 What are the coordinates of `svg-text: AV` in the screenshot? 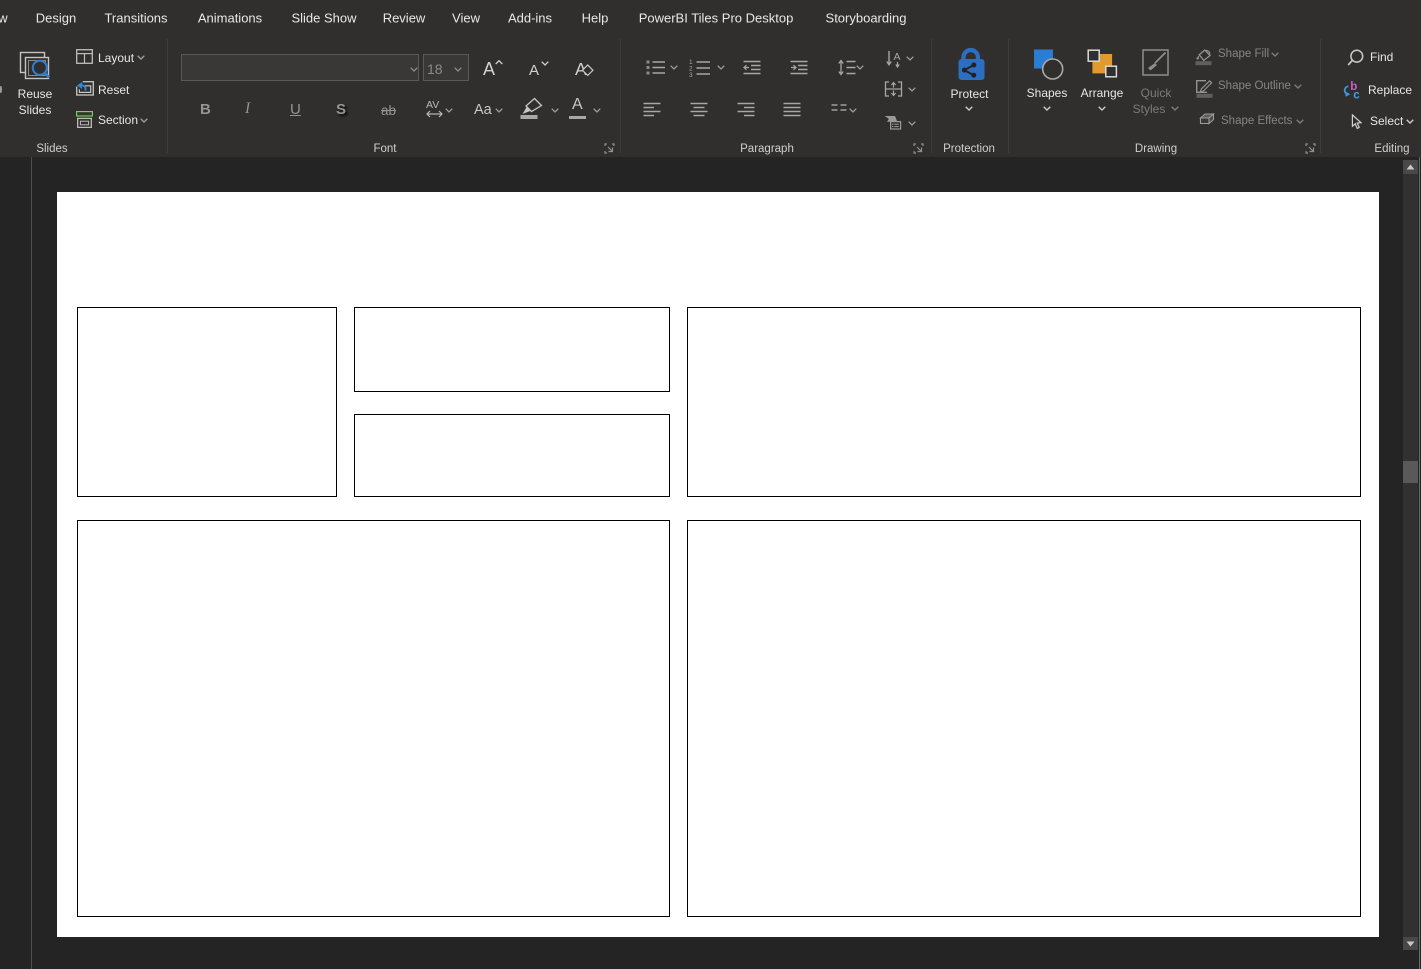 It's located at (432, 105).